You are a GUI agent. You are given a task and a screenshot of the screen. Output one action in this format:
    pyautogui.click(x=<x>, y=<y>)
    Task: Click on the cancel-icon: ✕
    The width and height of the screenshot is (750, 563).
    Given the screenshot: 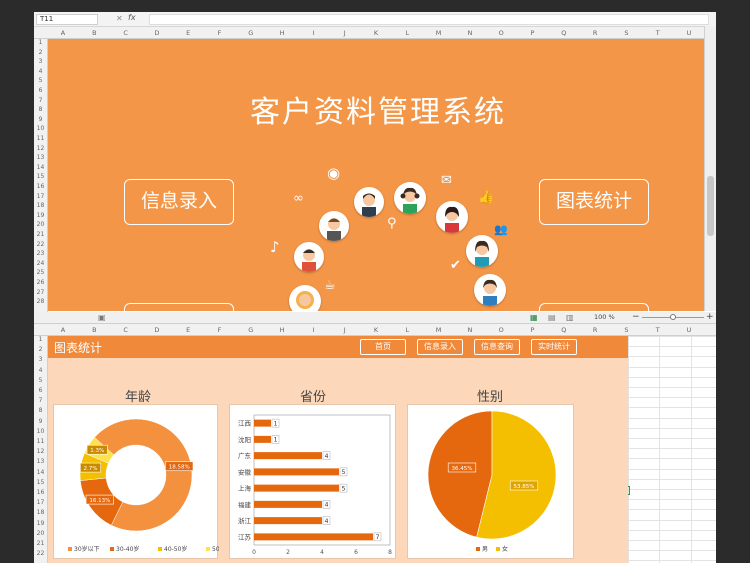 What is the action you would take?
    pyautogui.click(x=119, y=18)
    